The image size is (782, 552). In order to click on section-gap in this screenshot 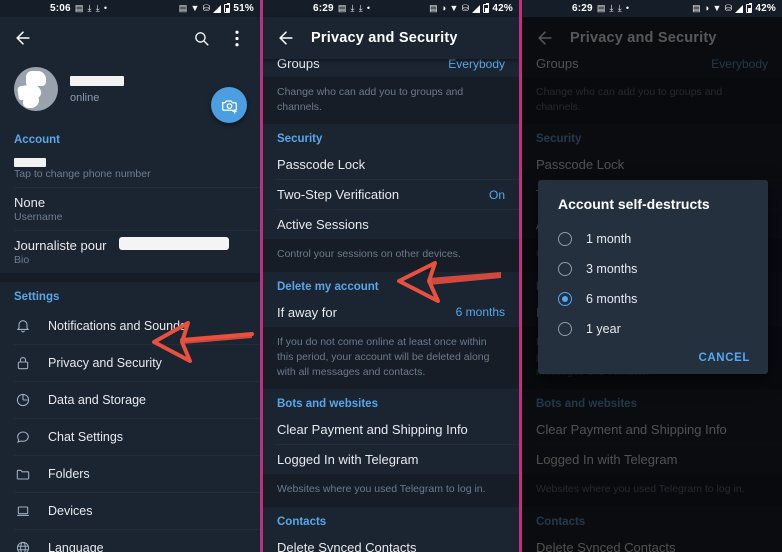, I will do `click(130, 277)`.